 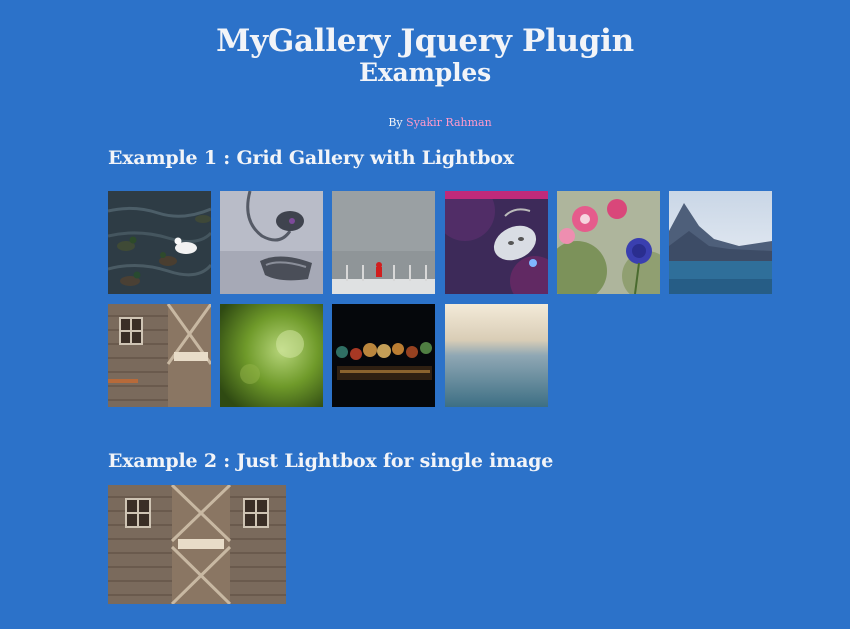 What do you see at coordinates (720, 242) in the screenshot?
I see `gallery-thumb-mountain-lake` at bounding box center [720, 242].